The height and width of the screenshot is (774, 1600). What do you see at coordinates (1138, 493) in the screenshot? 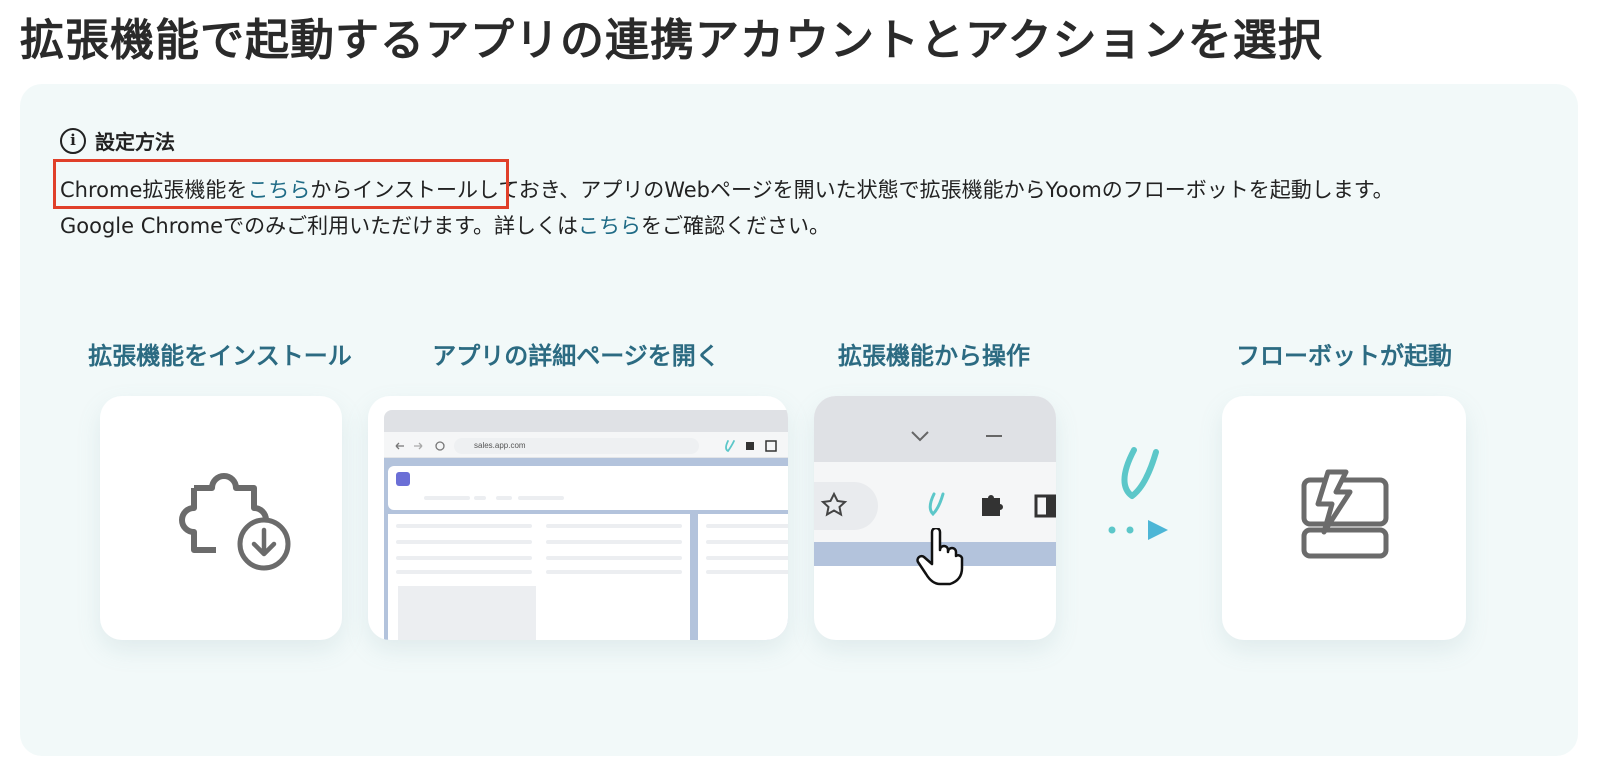
I see `yoom-logo-icon` at bounding box center [1138, 493].